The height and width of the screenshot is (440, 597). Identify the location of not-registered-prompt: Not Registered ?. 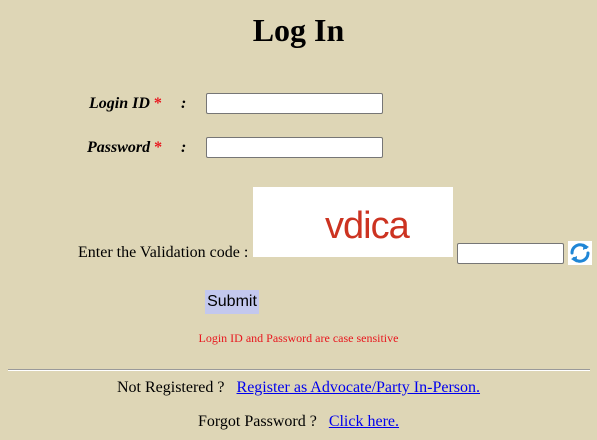
(170, 387).